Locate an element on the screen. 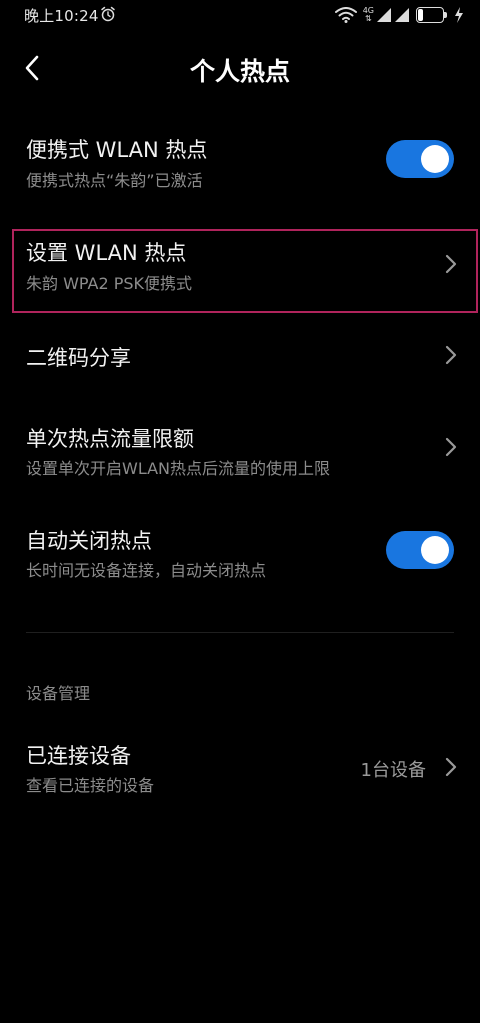 This screenshot has width=480, height=1023. status-bar: 晚上10:24 4G ⇅ 21 is located at coordinates (240, 15).